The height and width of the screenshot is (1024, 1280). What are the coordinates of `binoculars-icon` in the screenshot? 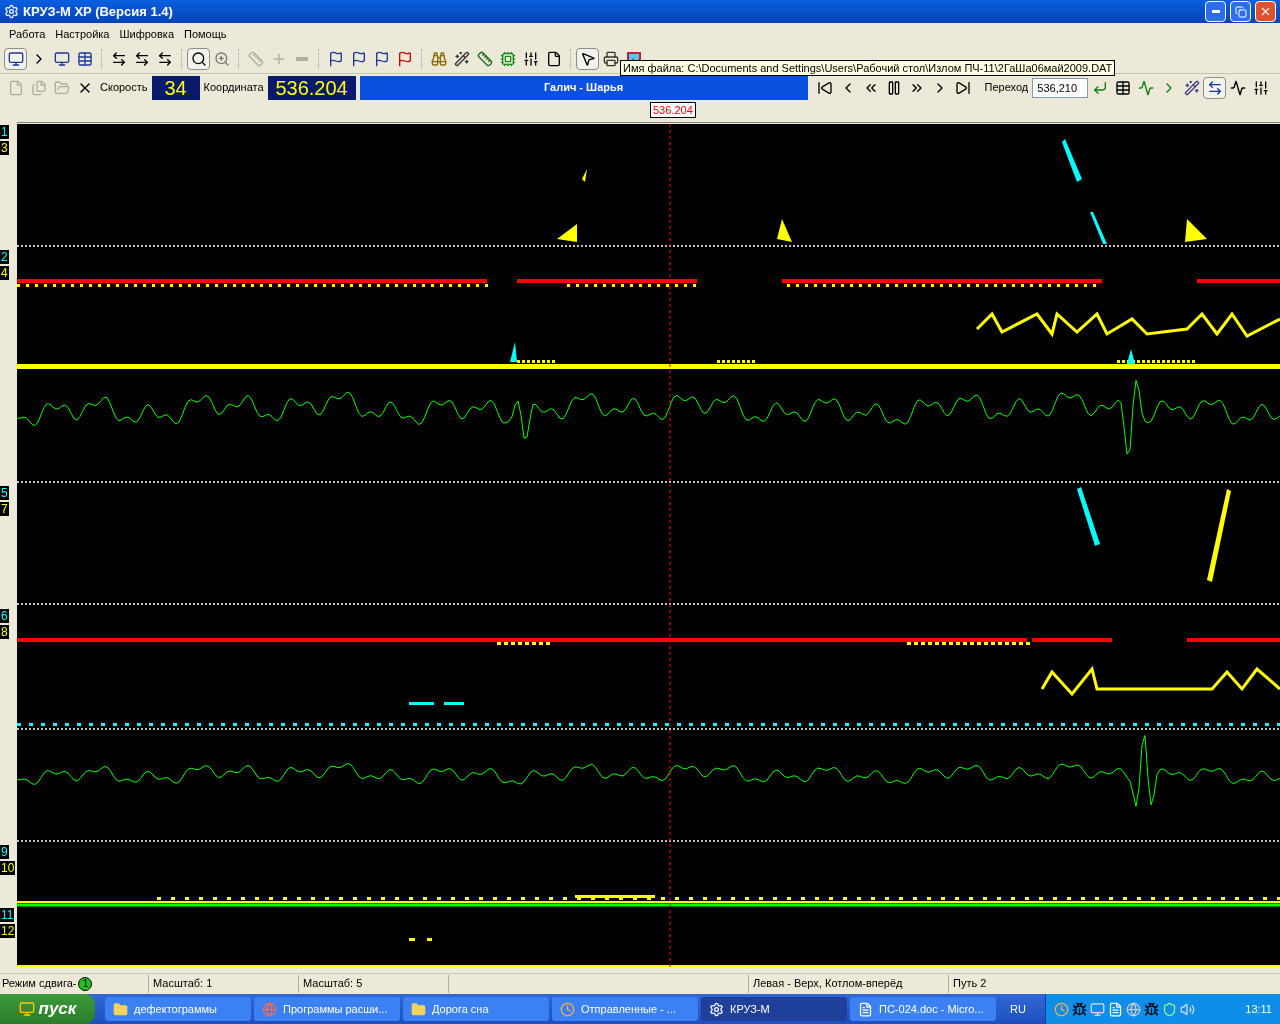 It's located at (438, 59).